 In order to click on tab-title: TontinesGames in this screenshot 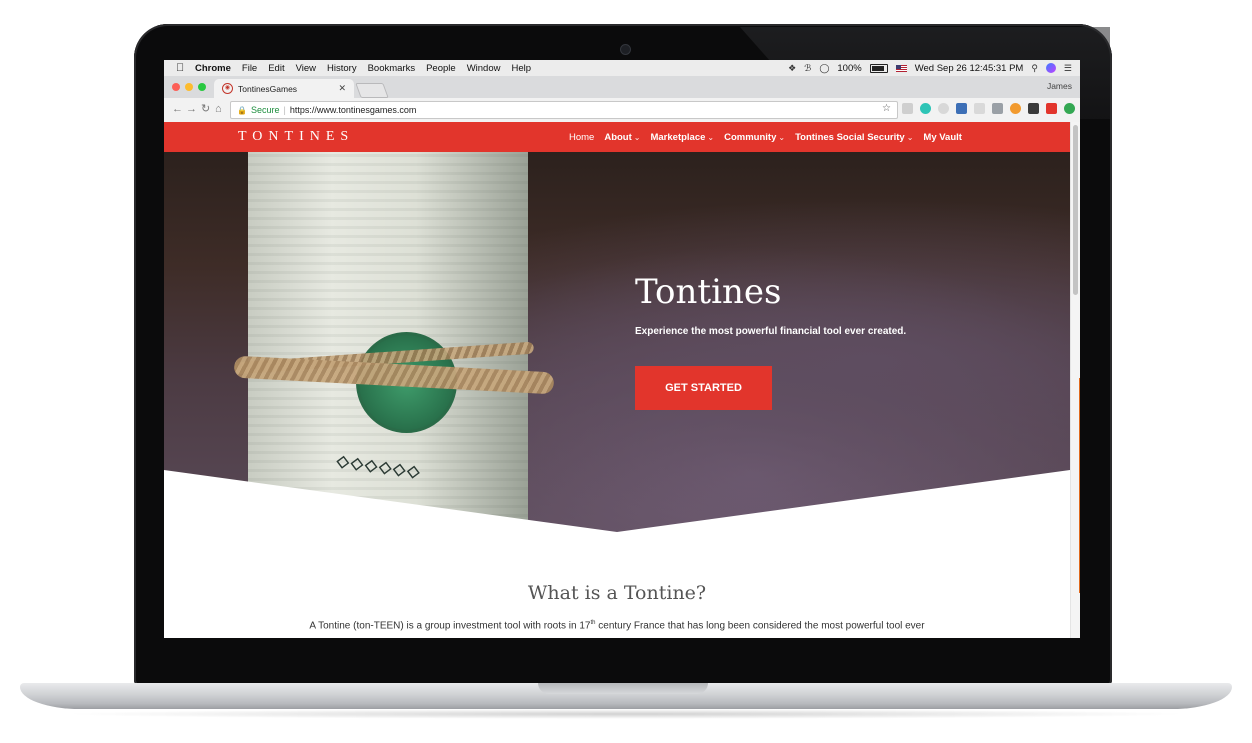, I will do `click(268, 88)`.